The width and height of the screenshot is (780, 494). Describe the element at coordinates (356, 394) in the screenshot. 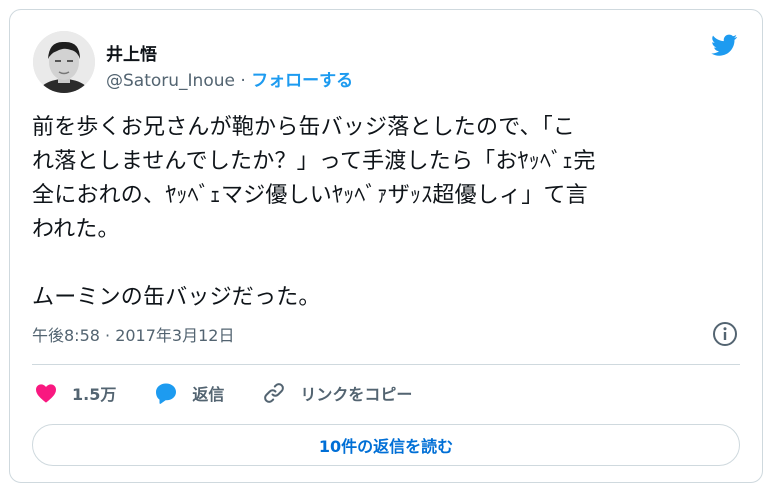

I see `copy-link-label: リンクをコピー` at that location.